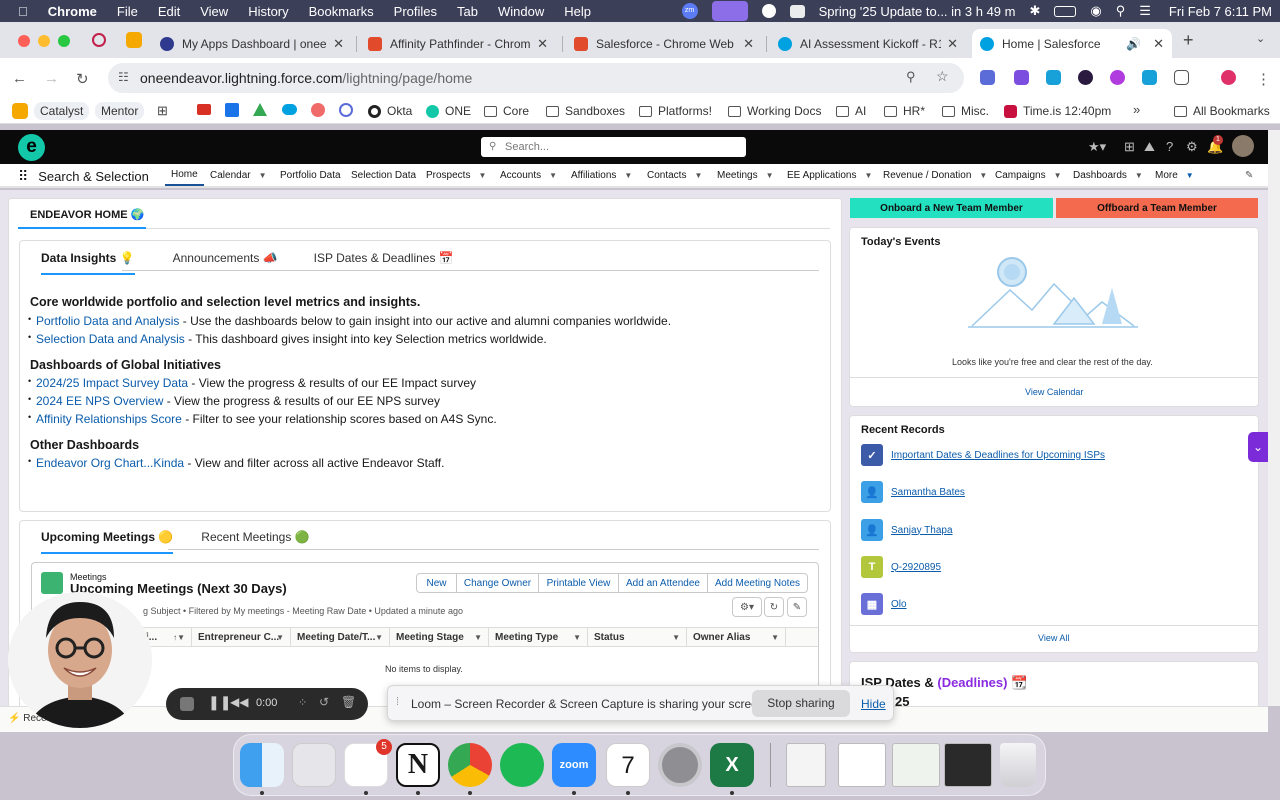  What do you see at coordinates (868, 43) in the screenshot?
I see `tab-ai-assessment-kickoff: AI Assessment Kickoff - R1/✕` at bounding box center [868, 43].